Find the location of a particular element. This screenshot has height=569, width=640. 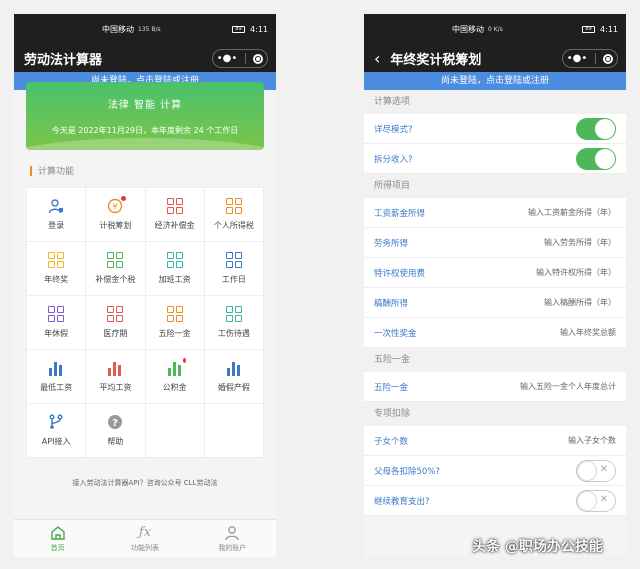

feature-label: 公积金 is located at coordinates (174, 387).